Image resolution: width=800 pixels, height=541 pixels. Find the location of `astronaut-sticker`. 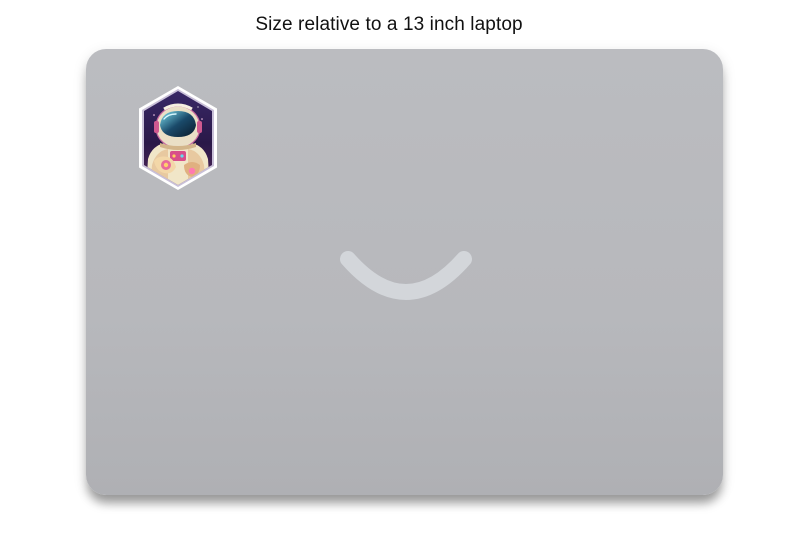

astronaut-sticker is located at coordinates (178, 138).